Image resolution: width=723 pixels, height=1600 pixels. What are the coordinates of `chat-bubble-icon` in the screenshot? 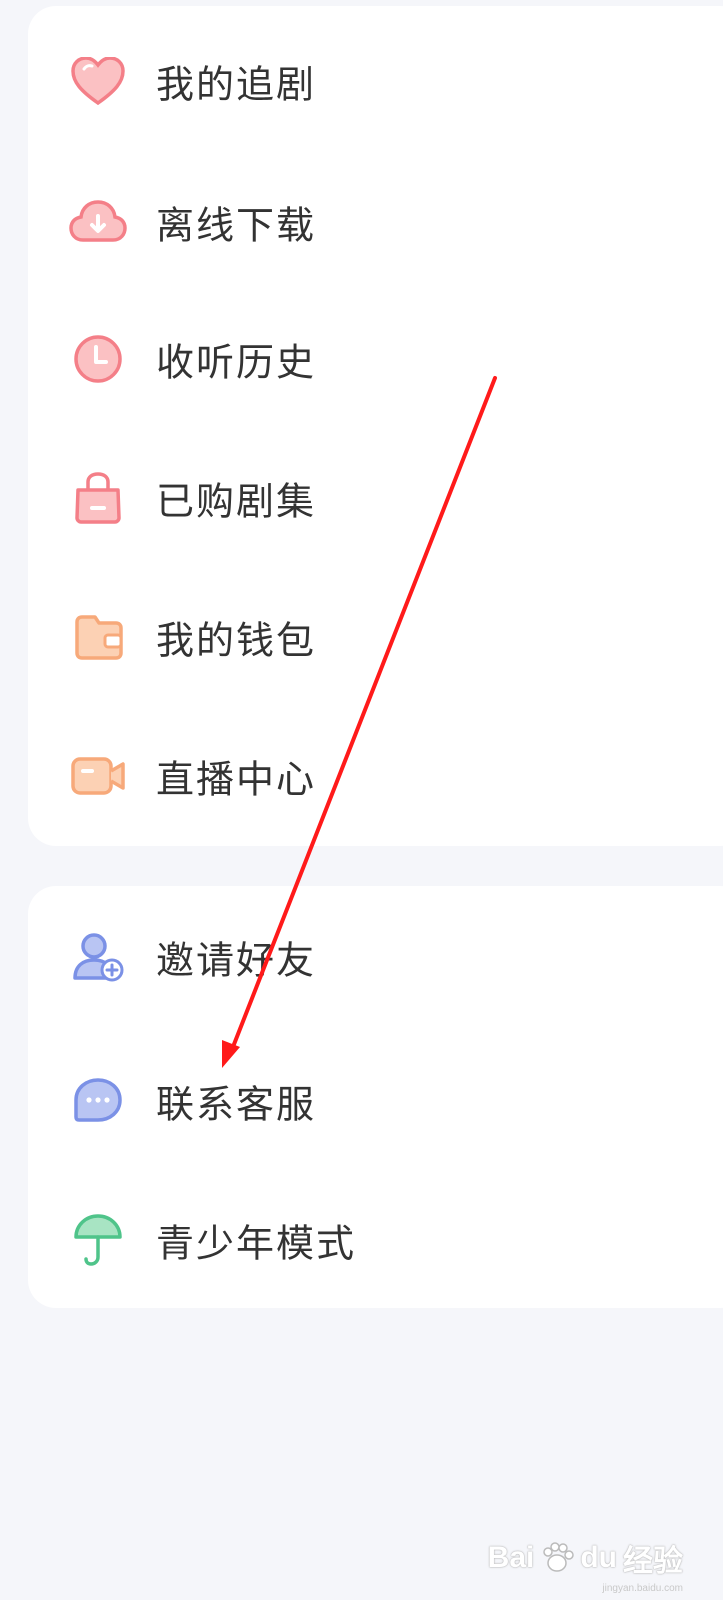 It's located at (98, 1101).